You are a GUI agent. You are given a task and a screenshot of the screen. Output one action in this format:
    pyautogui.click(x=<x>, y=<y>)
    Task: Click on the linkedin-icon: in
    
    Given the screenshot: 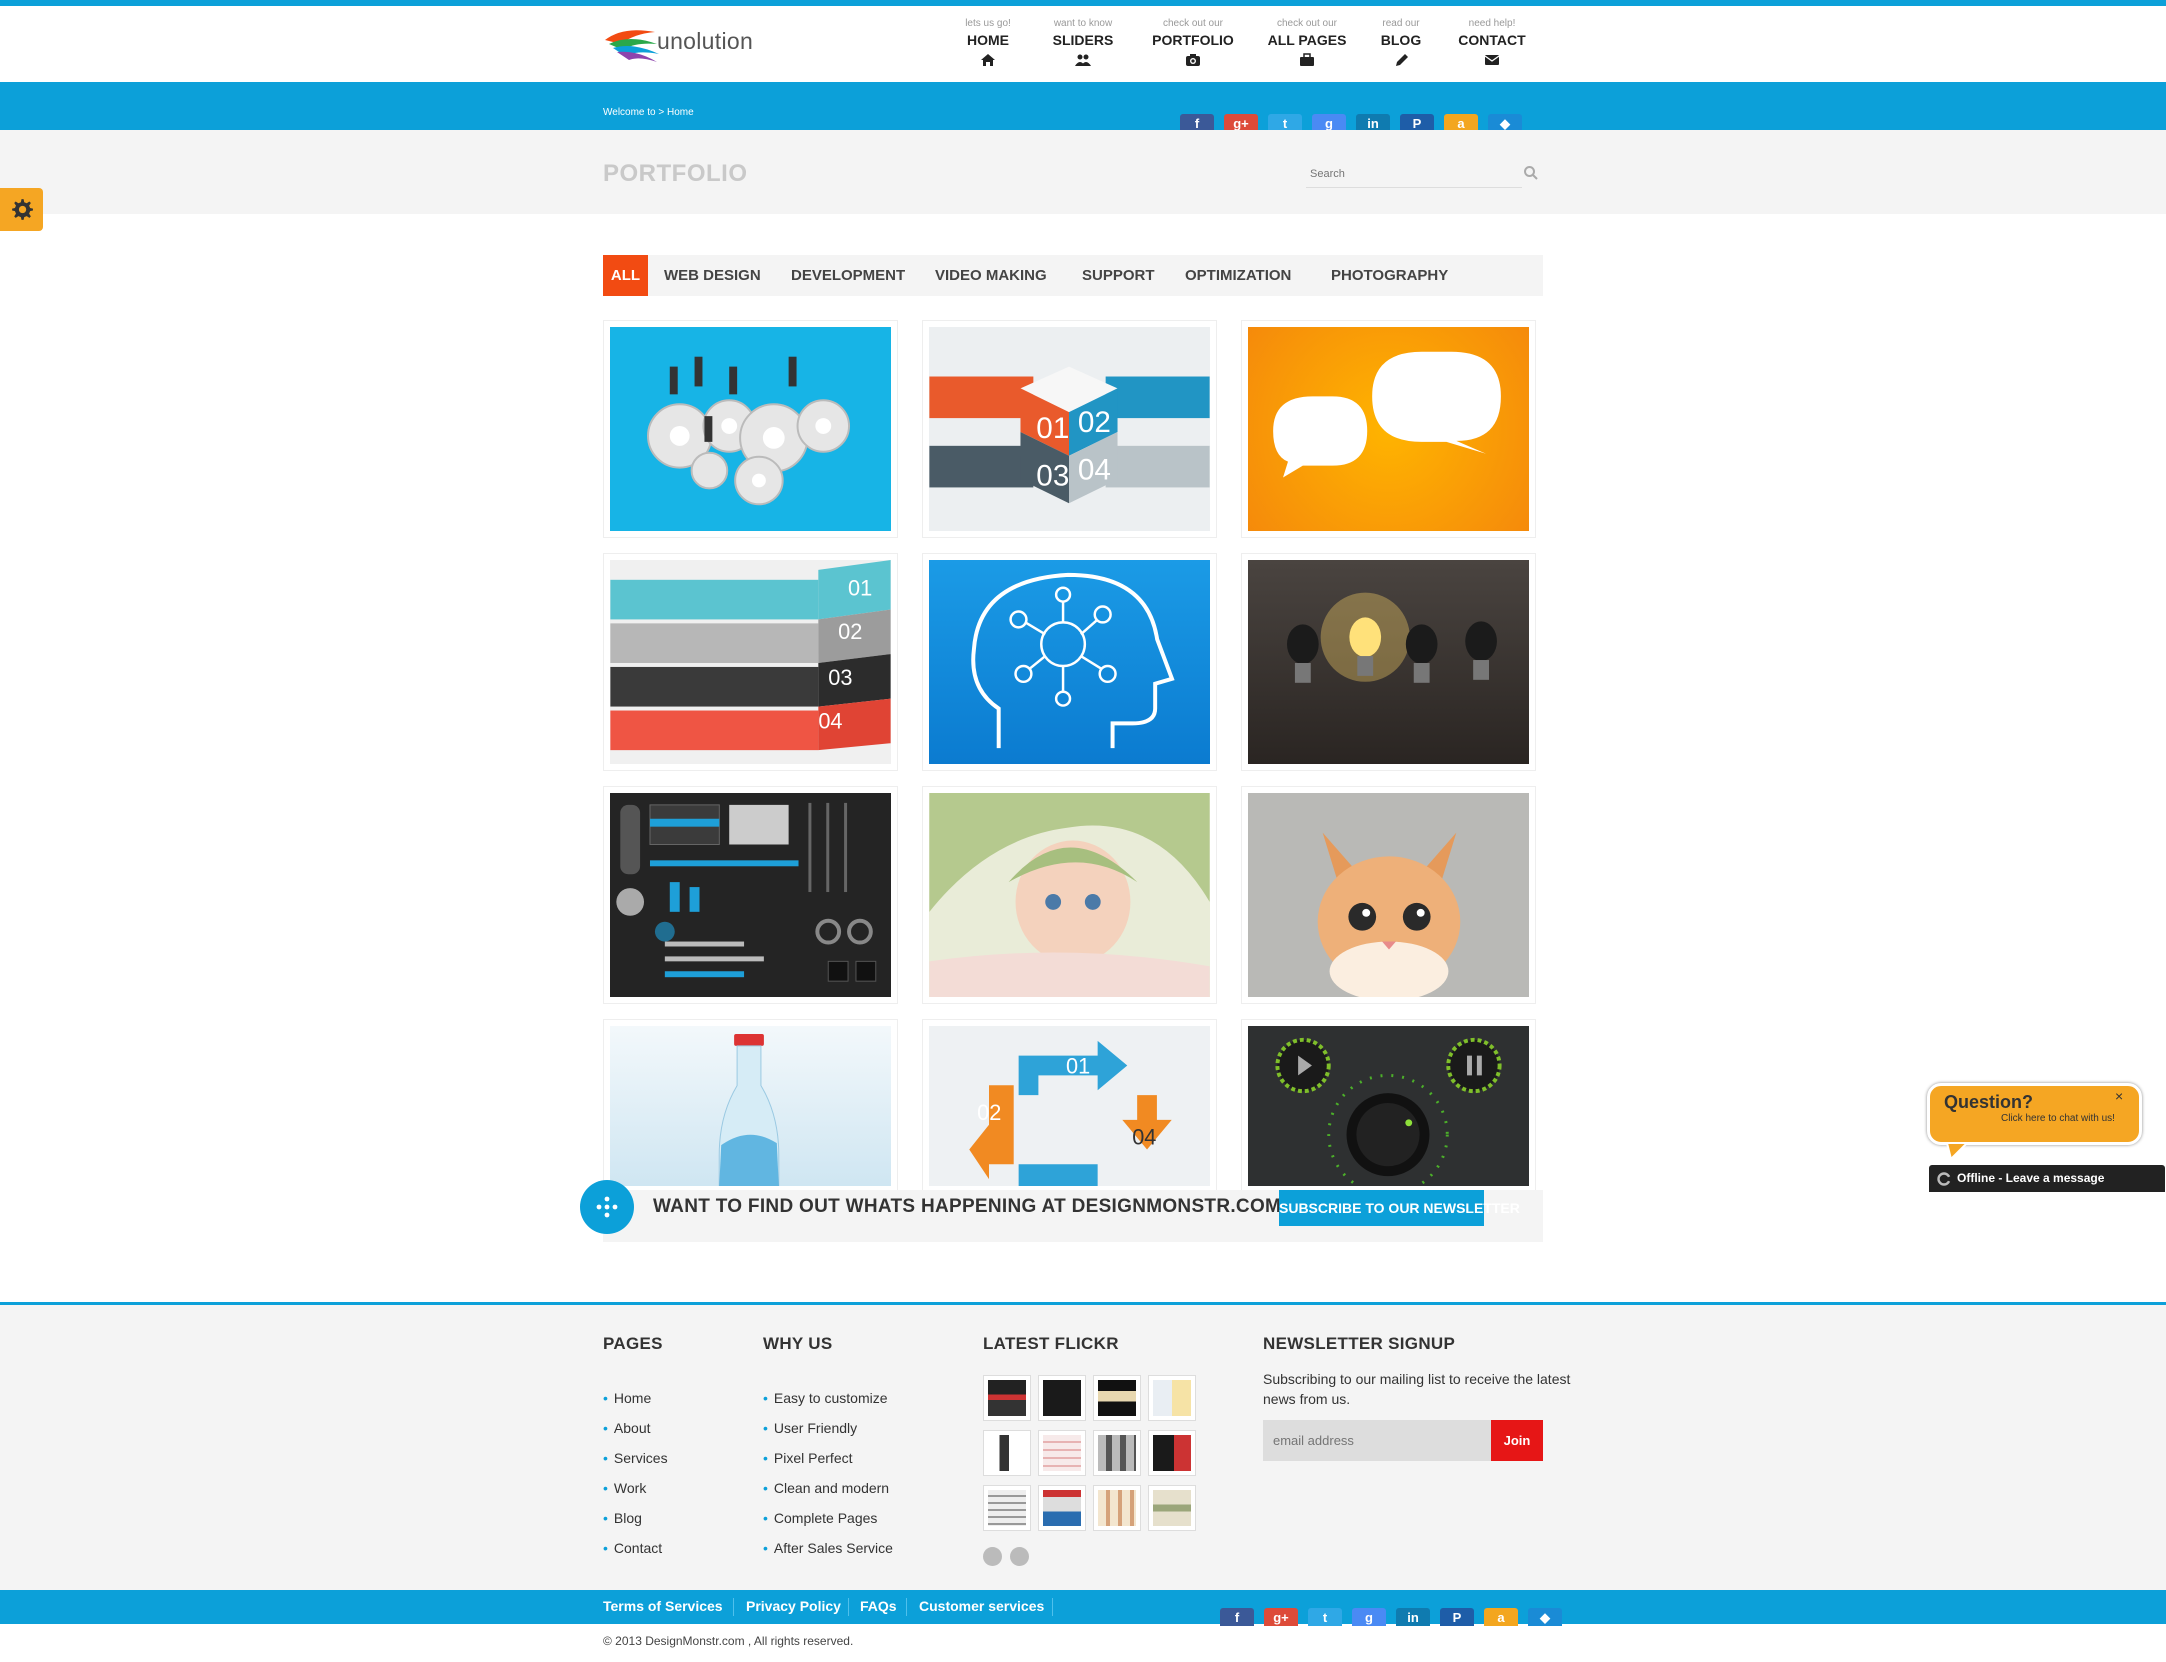 What is the action you would take?
    pyautogui.click(x=1413, y=1617)
    